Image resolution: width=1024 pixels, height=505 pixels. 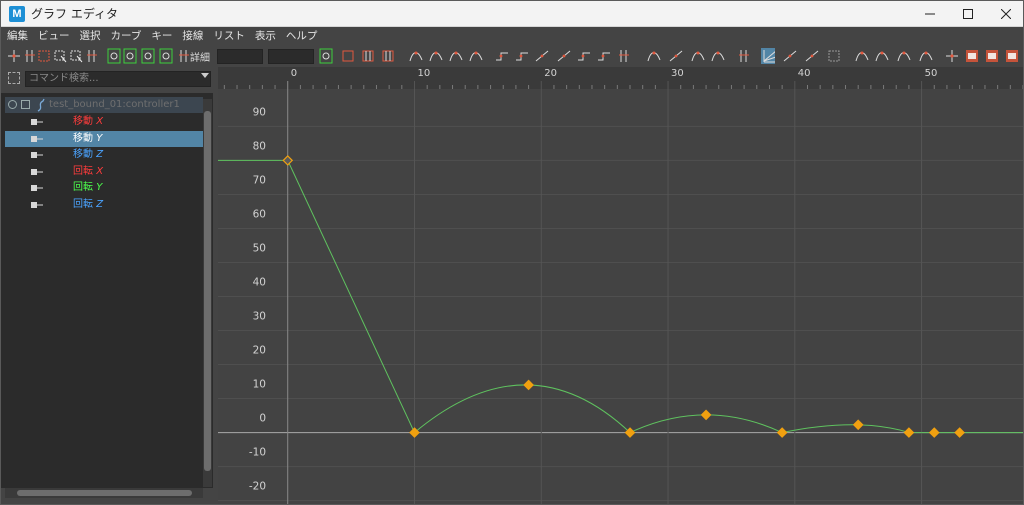 I want to click on maximize-button, so click(x=968, y=14).